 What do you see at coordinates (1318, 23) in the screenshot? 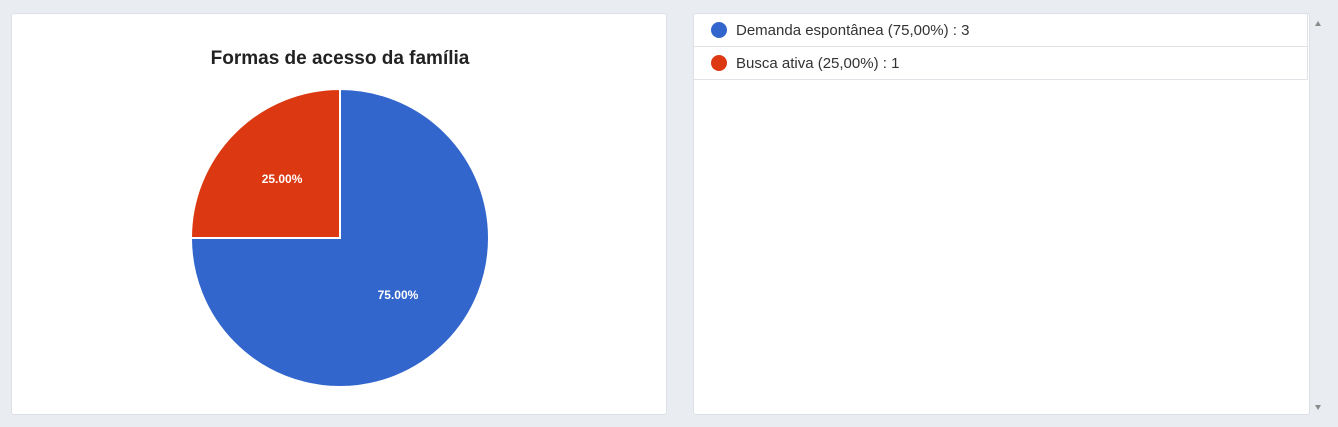
I see `scroll-up-arrow-icon` at bounding box center [1318, 23].